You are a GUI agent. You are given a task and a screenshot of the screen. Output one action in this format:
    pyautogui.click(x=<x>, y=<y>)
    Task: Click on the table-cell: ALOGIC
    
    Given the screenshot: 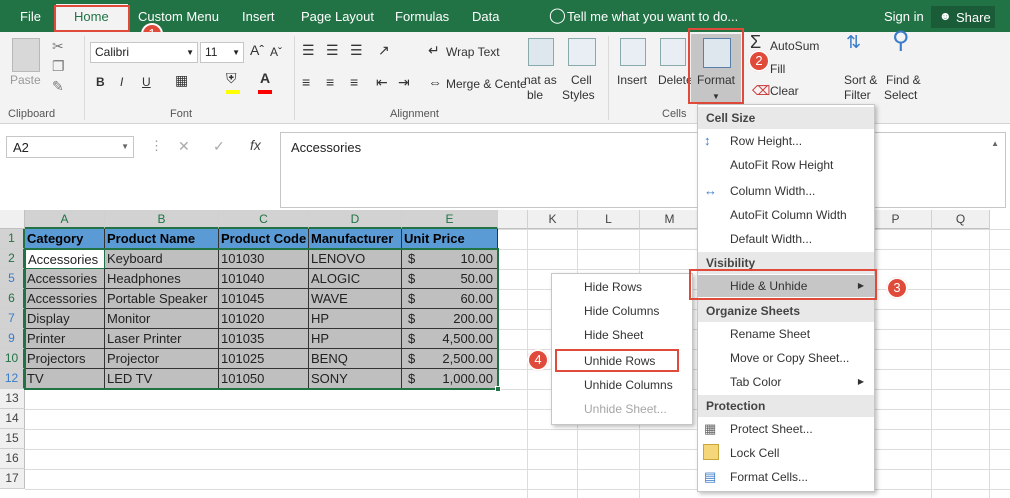 What is the action you would take?
    pyautogui.click(x=355, y=279)
    